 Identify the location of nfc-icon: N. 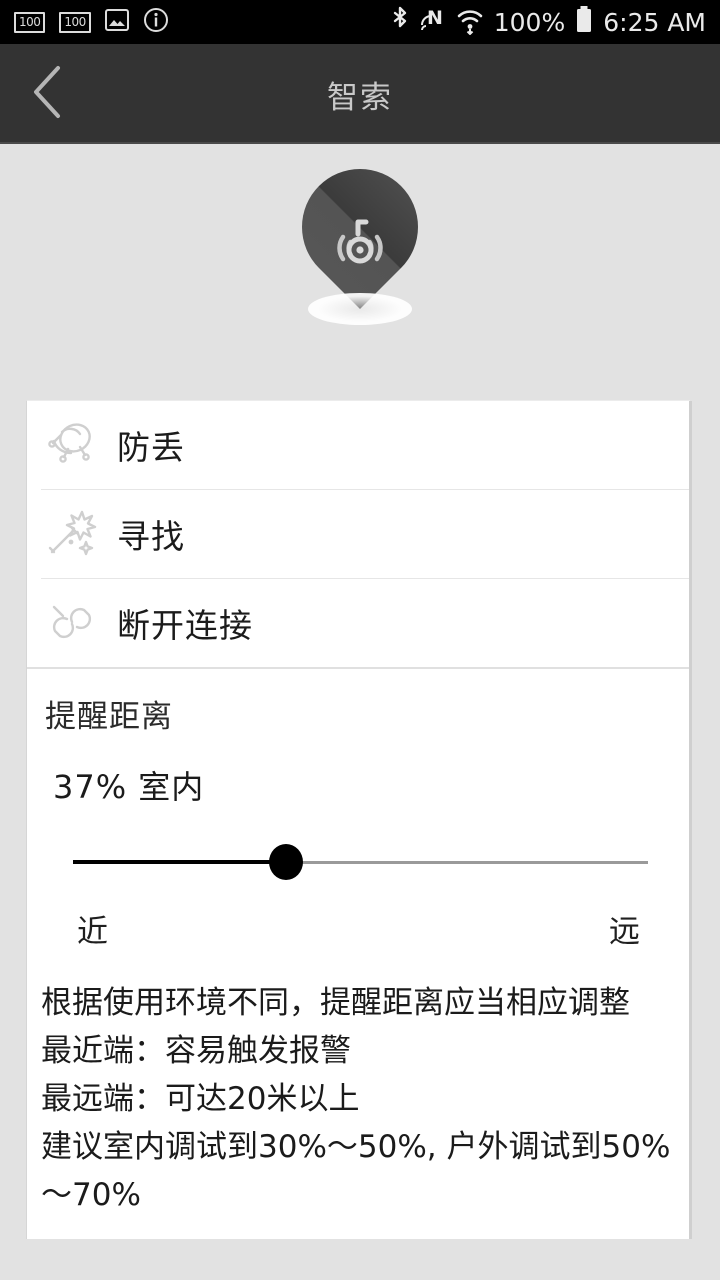
(433, 22).